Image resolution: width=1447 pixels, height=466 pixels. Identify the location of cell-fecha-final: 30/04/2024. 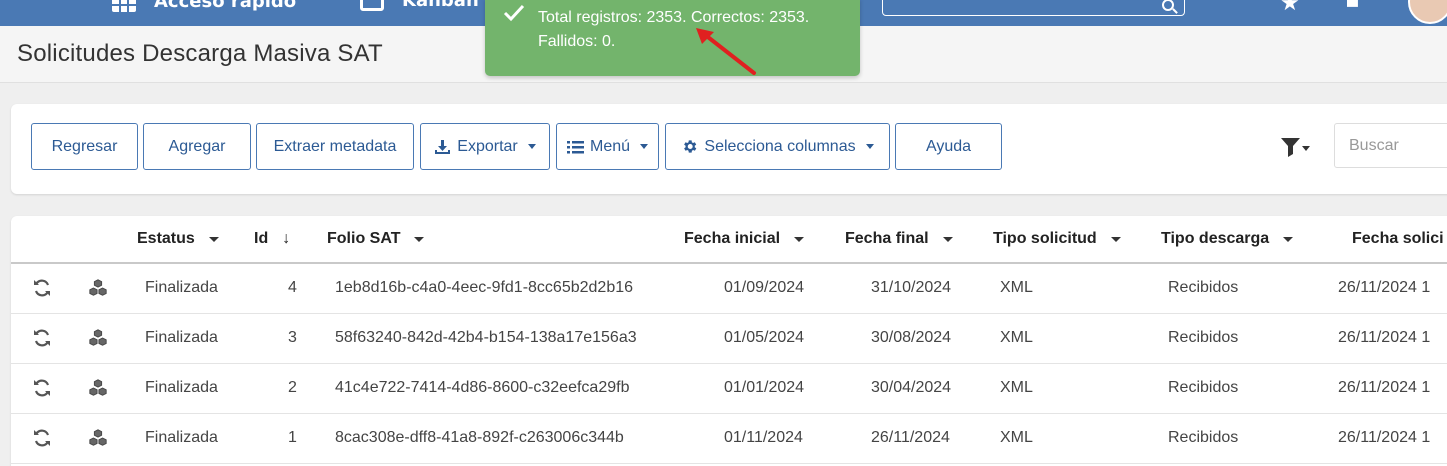
(911, 387).